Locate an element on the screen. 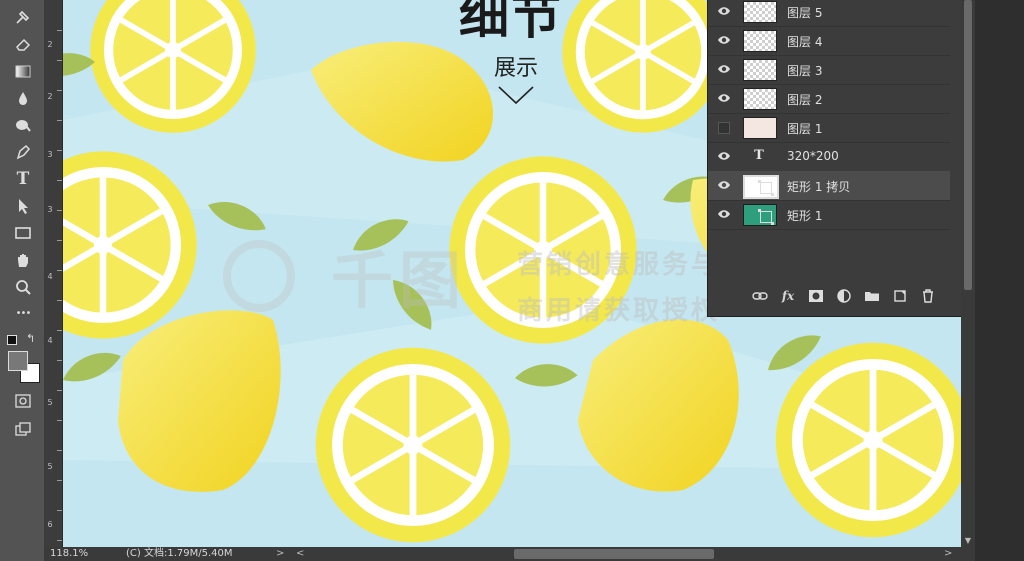 This screenshot has width=1024, height=561. path-select-icon is located at coordinates (23, 206).